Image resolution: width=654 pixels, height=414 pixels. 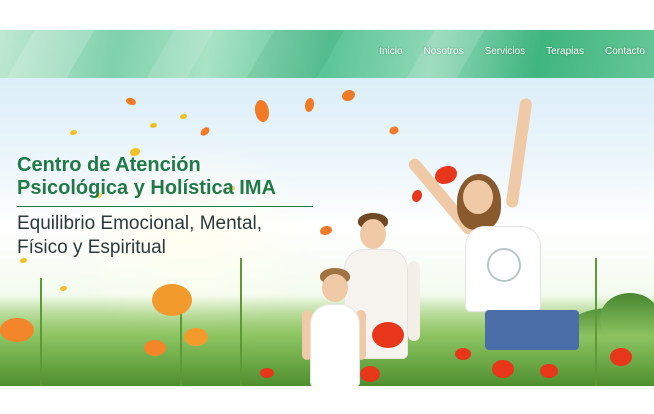 What do you see at coordinates (373, 234) in the screenshot?
I see `father-head` at bounding box center [373, 234].